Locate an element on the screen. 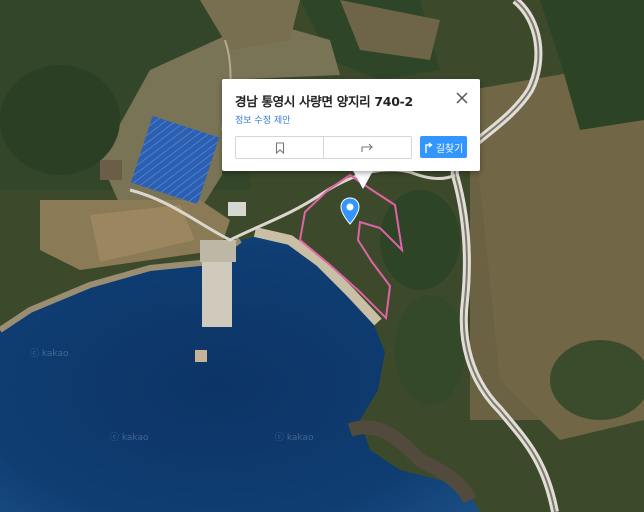 This screenshot has height=512, width=644. share-button is located at coordinates (367, 147).